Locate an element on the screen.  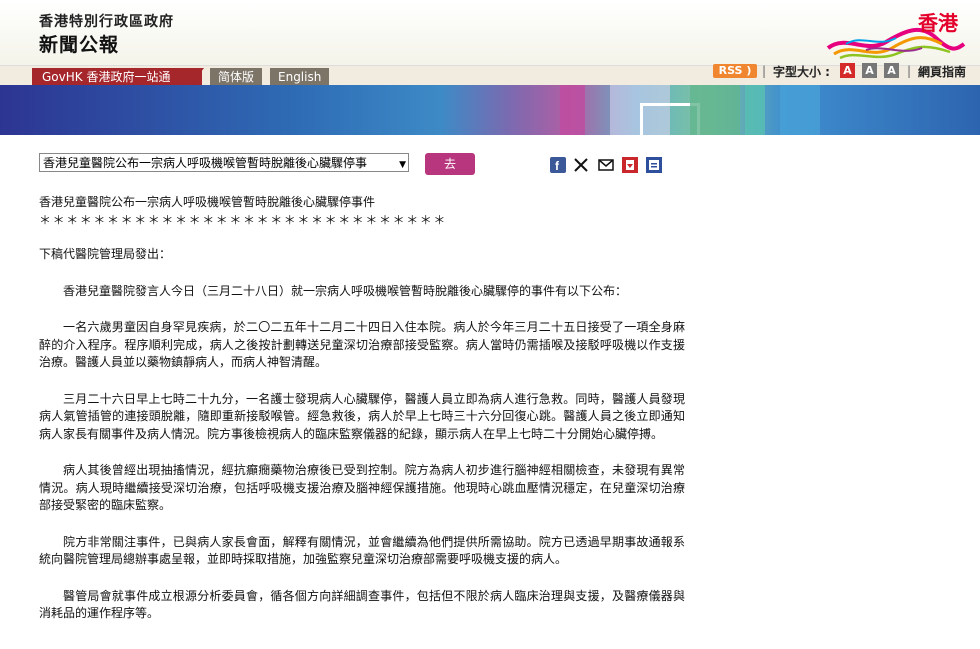
top-navigation-bar: GovHK 香港政府一站通 简体版 English is located at coordinates (490, 75).